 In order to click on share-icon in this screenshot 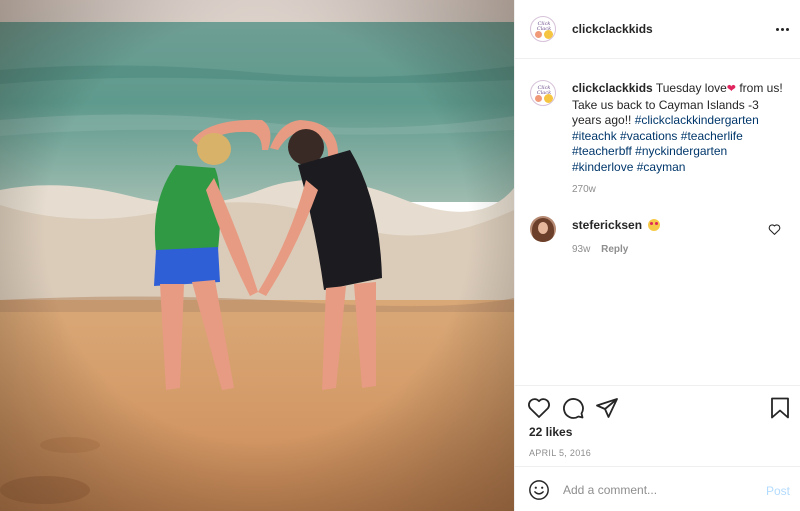, I will do `click(607, 408)`.